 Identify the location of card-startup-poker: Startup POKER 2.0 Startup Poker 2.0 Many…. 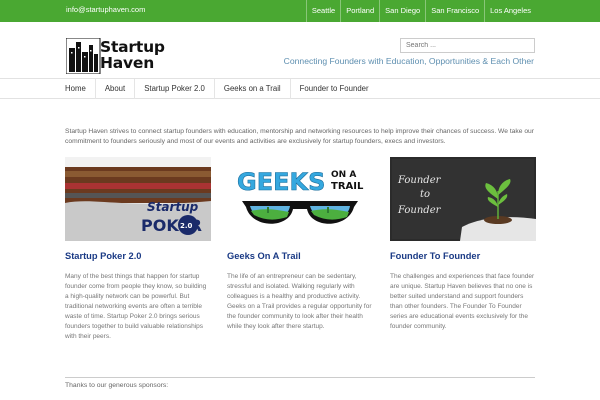
(138, 249).